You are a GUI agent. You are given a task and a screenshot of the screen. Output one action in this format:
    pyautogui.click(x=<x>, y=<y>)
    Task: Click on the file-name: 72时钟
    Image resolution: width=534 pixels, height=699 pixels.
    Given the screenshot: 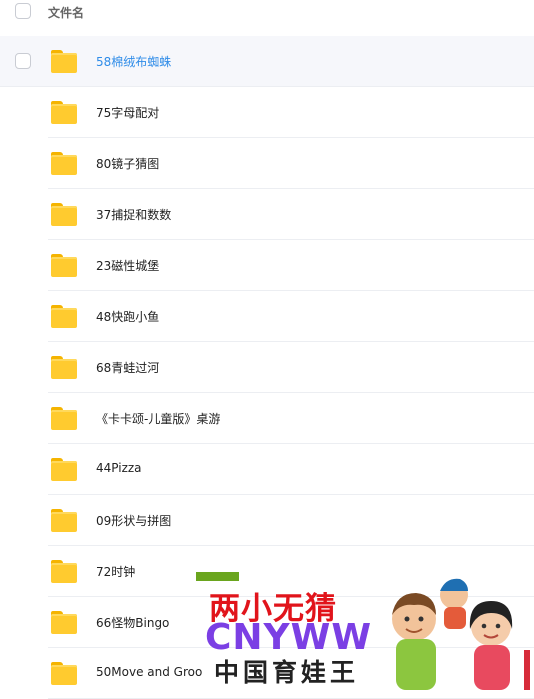 What is the action you would take?
    pyautogui.click(x=115, y=571)
    